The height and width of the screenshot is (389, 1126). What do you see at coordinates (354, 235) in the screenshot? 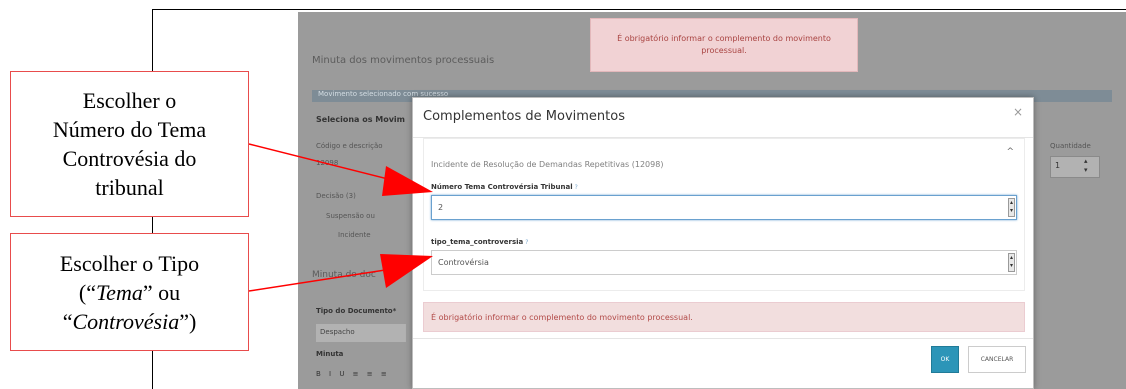
I see `tree-item-incidente: Incidente` at bounding box center [354, 235].